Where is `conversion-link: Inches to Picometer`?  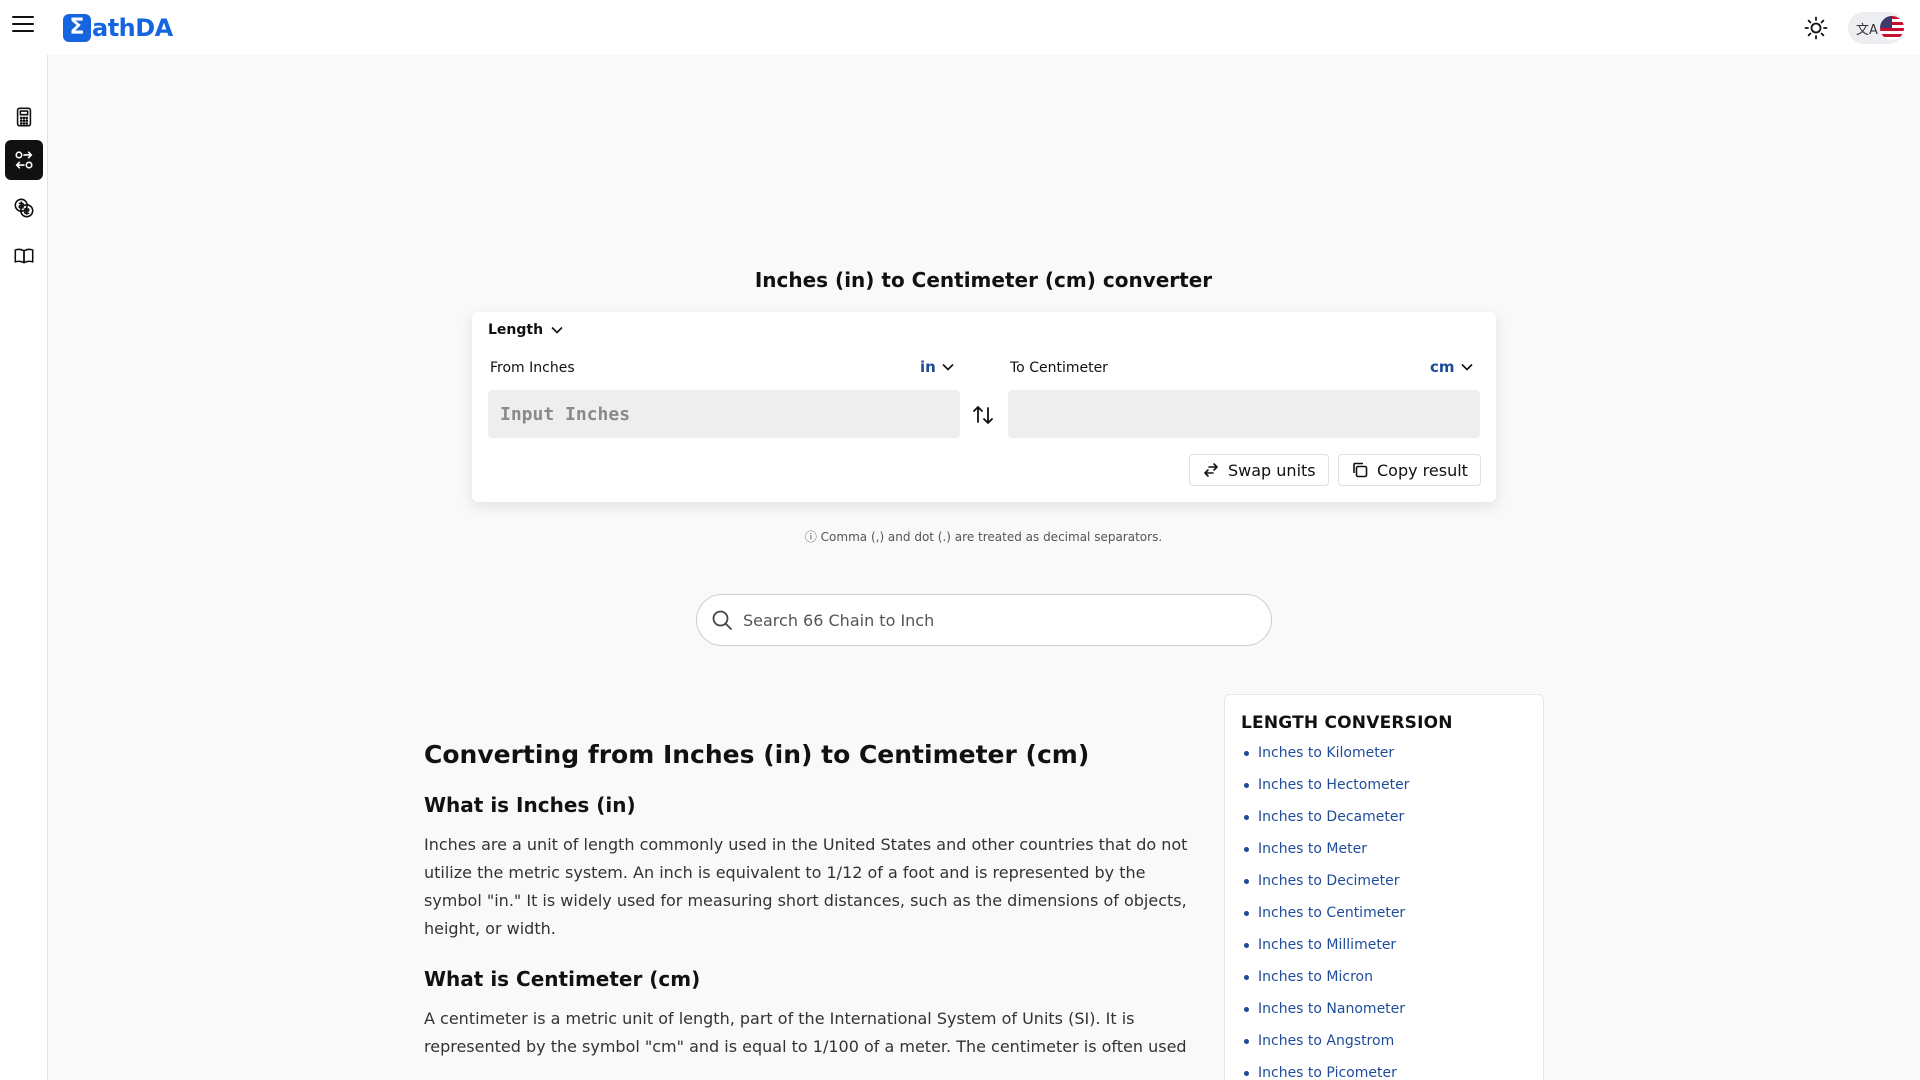 conversion-link: Inches to Picometer is located at coordinates (1384, 1068).